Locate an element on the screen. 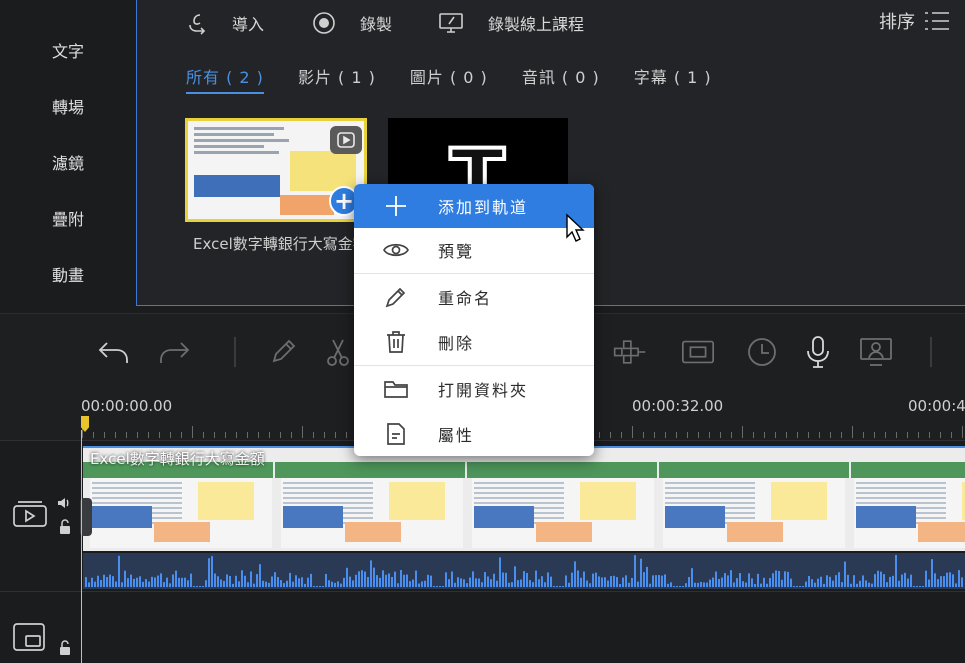 The height and width of the screenshot is (663, 965). speaker-icon is located at coordinates (64, 503).